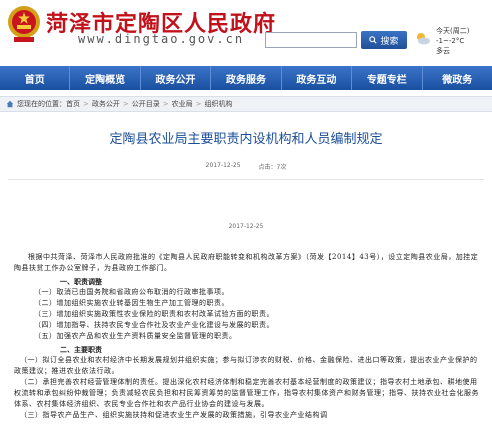  What do you see at coordinates (106, 104) in the screenshot?
I see `breadcrumb-item: 政务公开` at bounding box center [106, 104].